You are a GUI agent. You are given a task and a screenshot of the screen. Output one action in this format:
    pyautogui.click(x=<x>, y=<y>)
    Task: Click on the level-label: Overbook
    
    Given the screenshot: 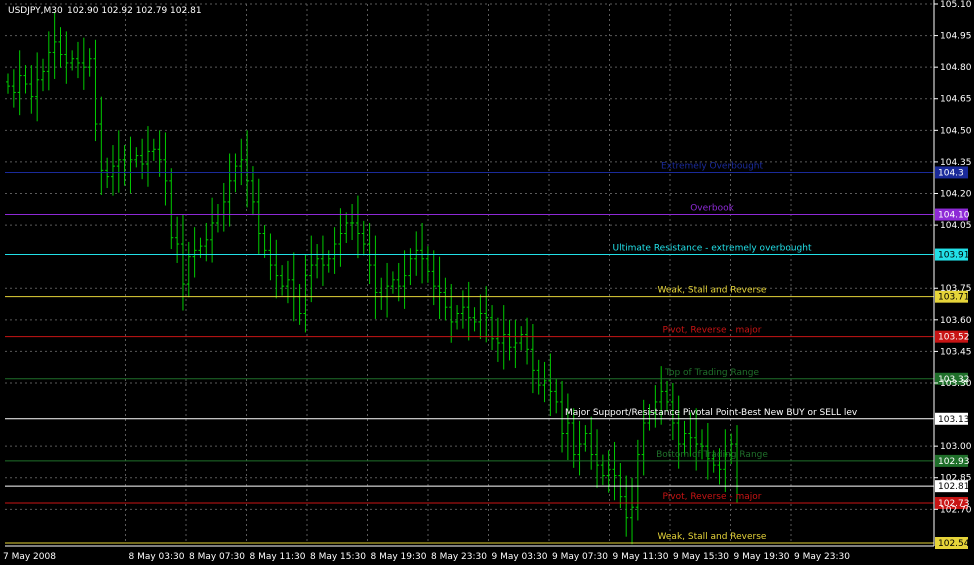 What is the action you would take?
    pyautogui.click(x=712, y=209)
    